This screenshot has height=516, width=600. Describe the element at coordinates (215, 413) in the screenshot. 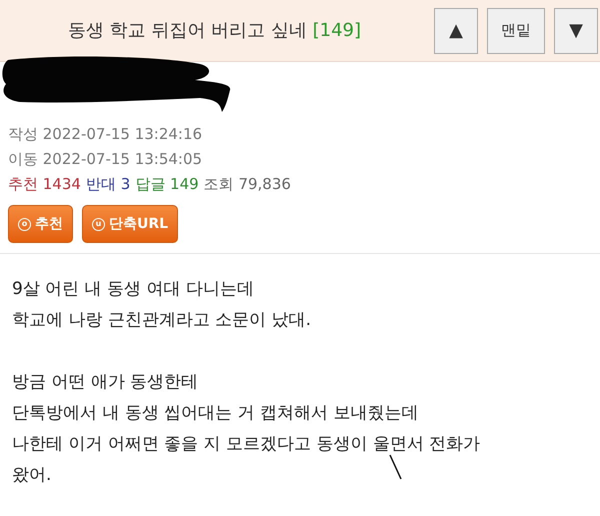

I see `body-text-line: 단톡방에서 내 동생 씹어대는 거 캡쳐해서 보내줬는데` at that location.